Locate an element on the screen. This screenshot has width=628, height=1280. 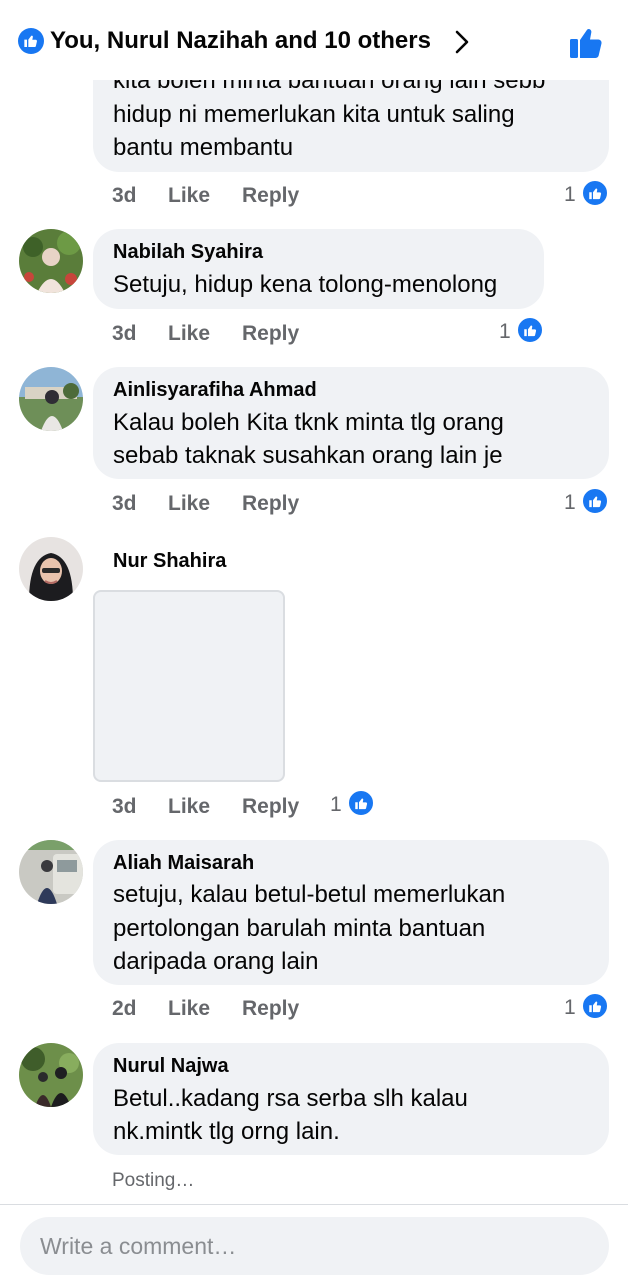
comment-composer is located at coordinates (314, 1242).